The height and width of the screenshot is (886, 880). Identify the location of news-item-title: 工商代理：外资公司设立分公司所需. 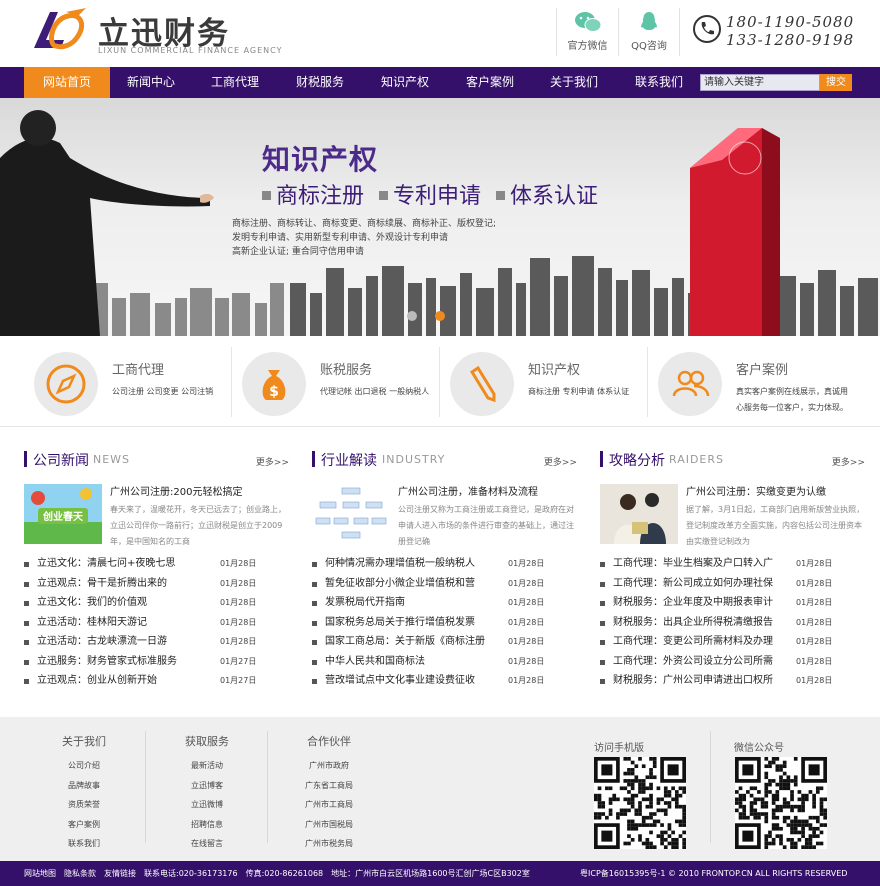
(693, 662).